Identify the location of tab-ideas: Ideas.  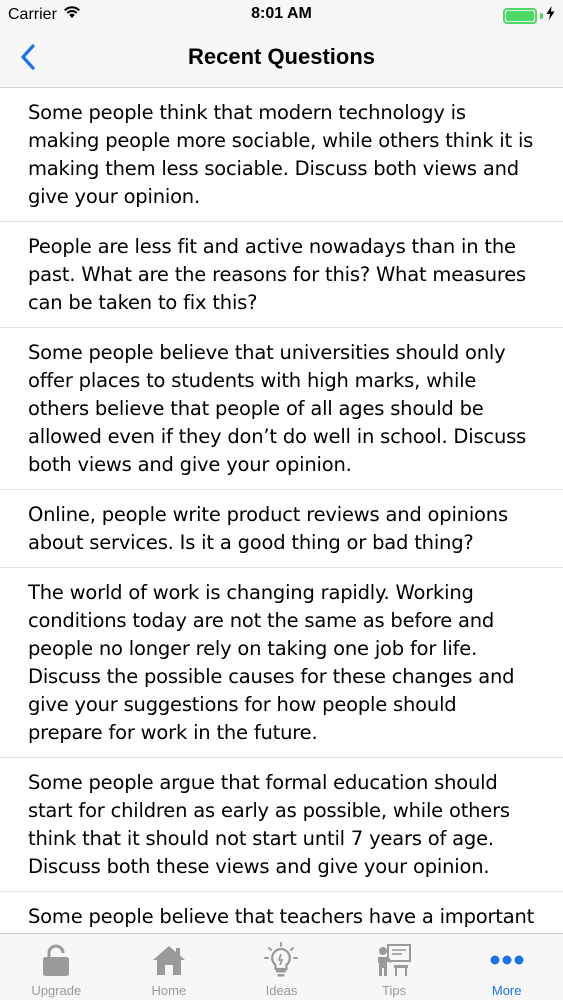
(281, 967).